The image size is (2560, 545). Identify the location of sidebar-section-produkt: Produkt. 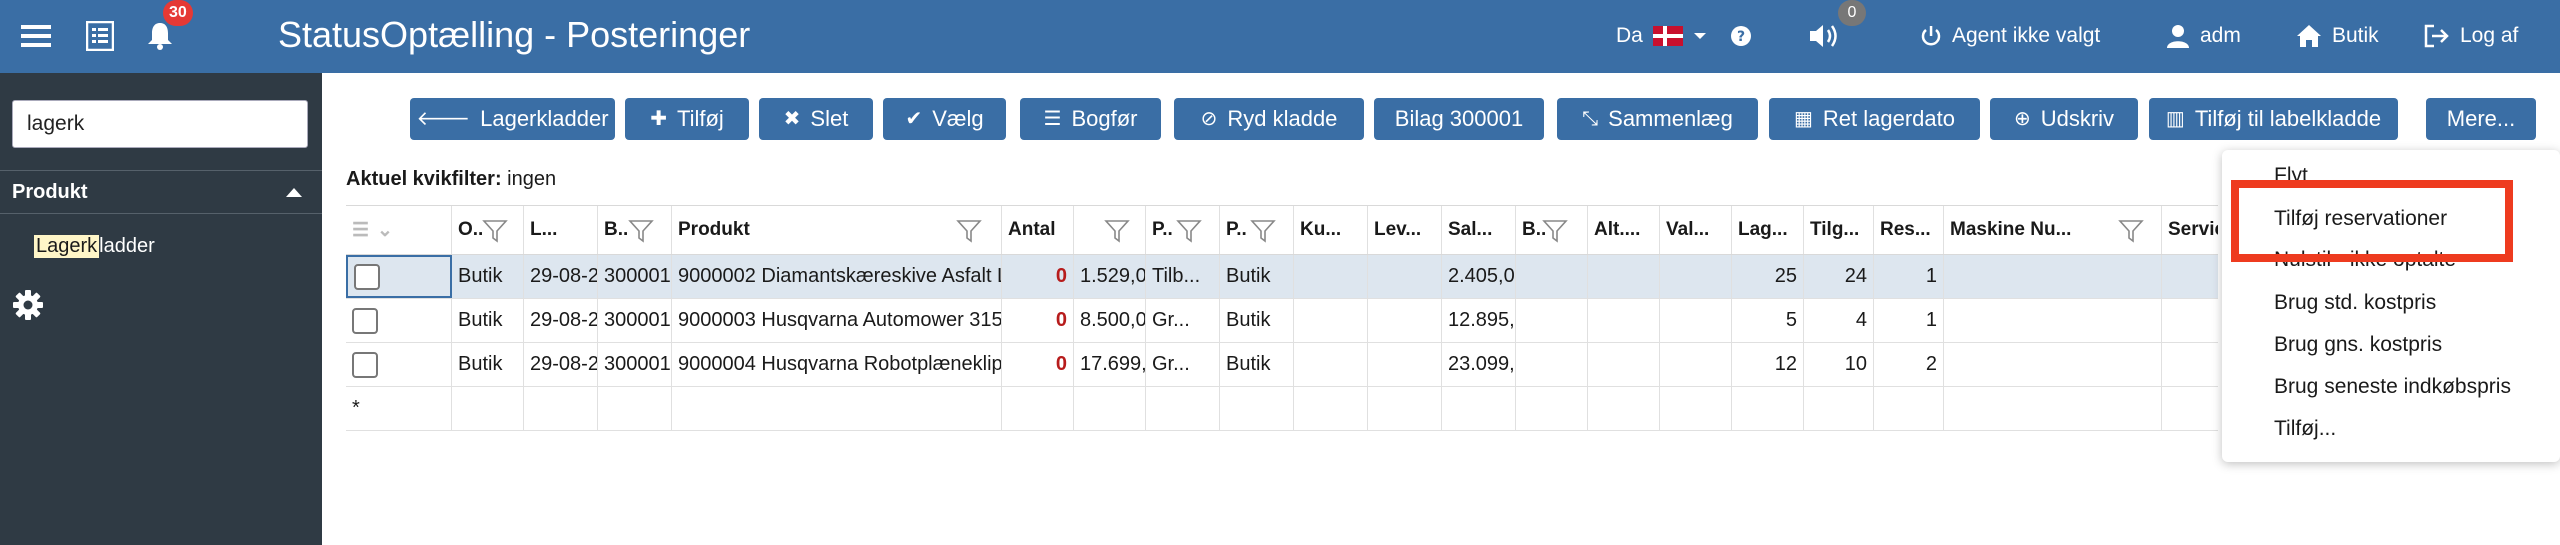
(161, 192).